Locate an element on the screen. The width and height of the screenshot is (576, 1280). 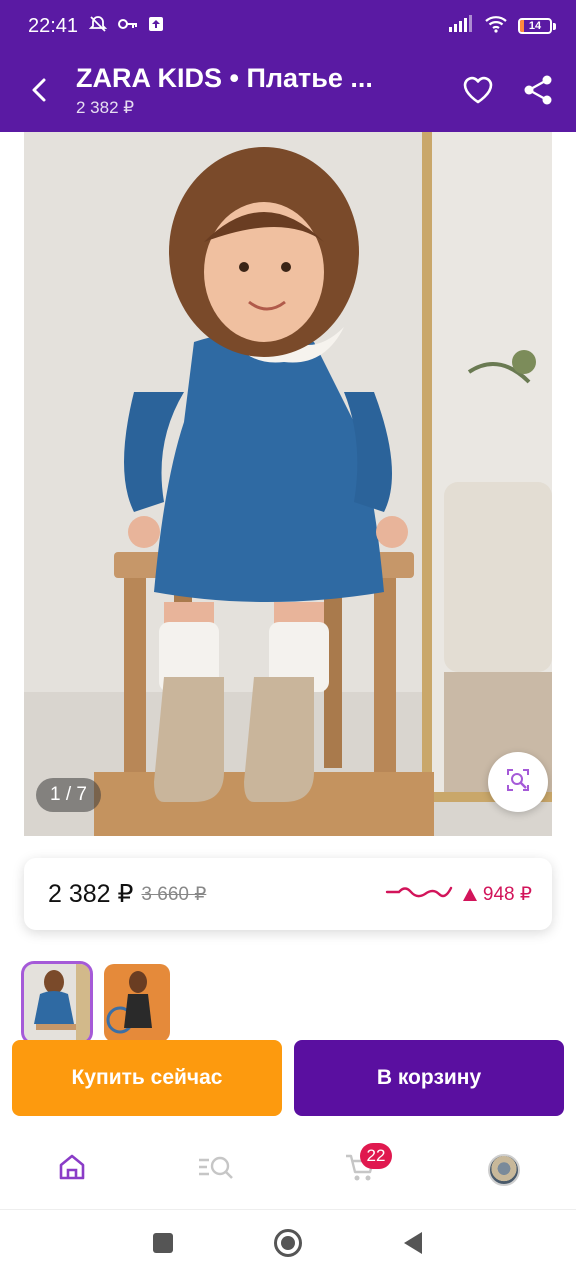
old-price: 3 660 ₽ is located at coordinates (174, 894).